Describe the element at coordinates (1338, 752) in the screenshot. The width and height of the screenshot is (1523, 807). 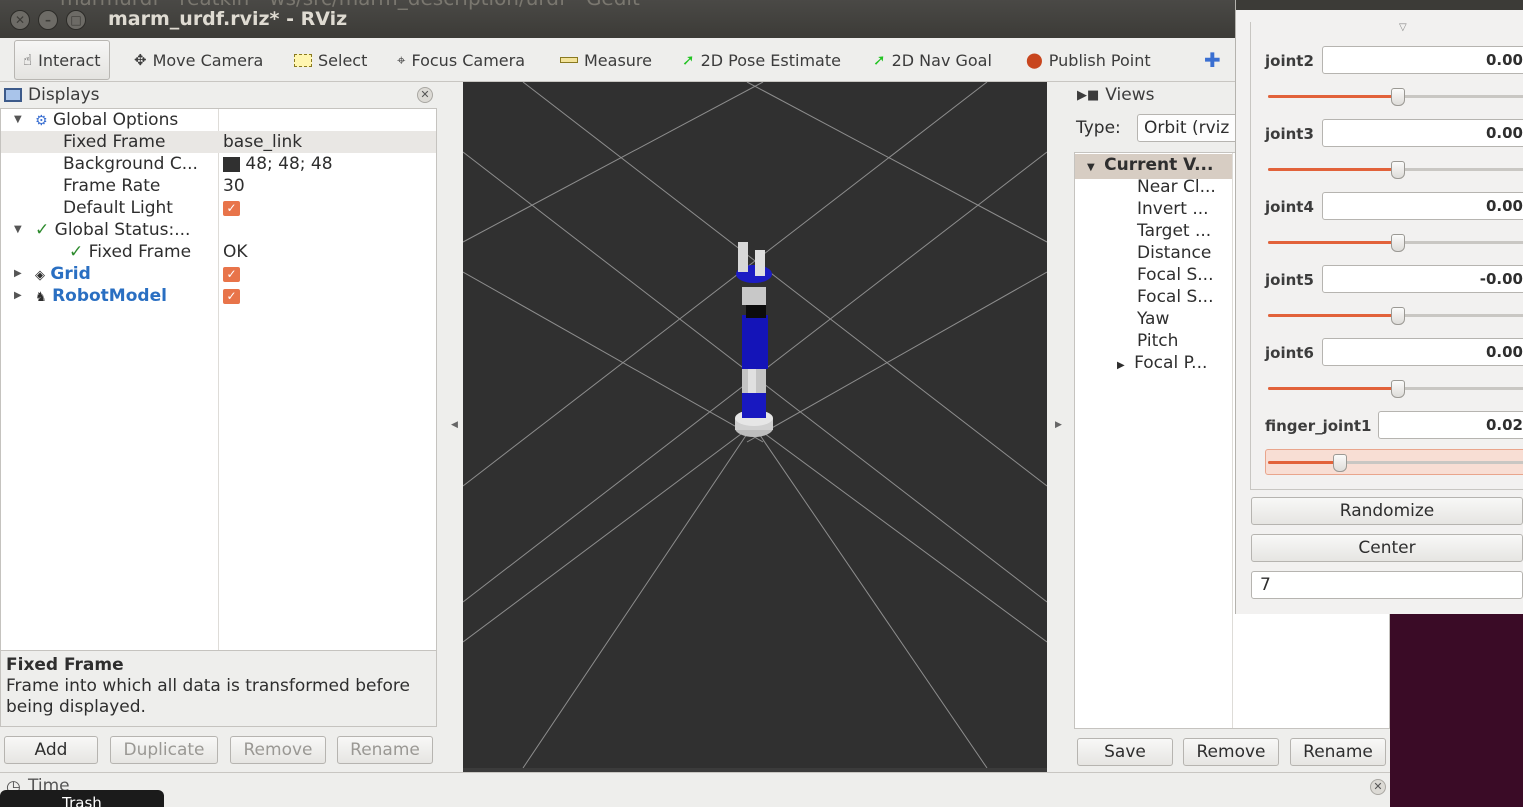
I see `rename-view-button: Rename` at that location.